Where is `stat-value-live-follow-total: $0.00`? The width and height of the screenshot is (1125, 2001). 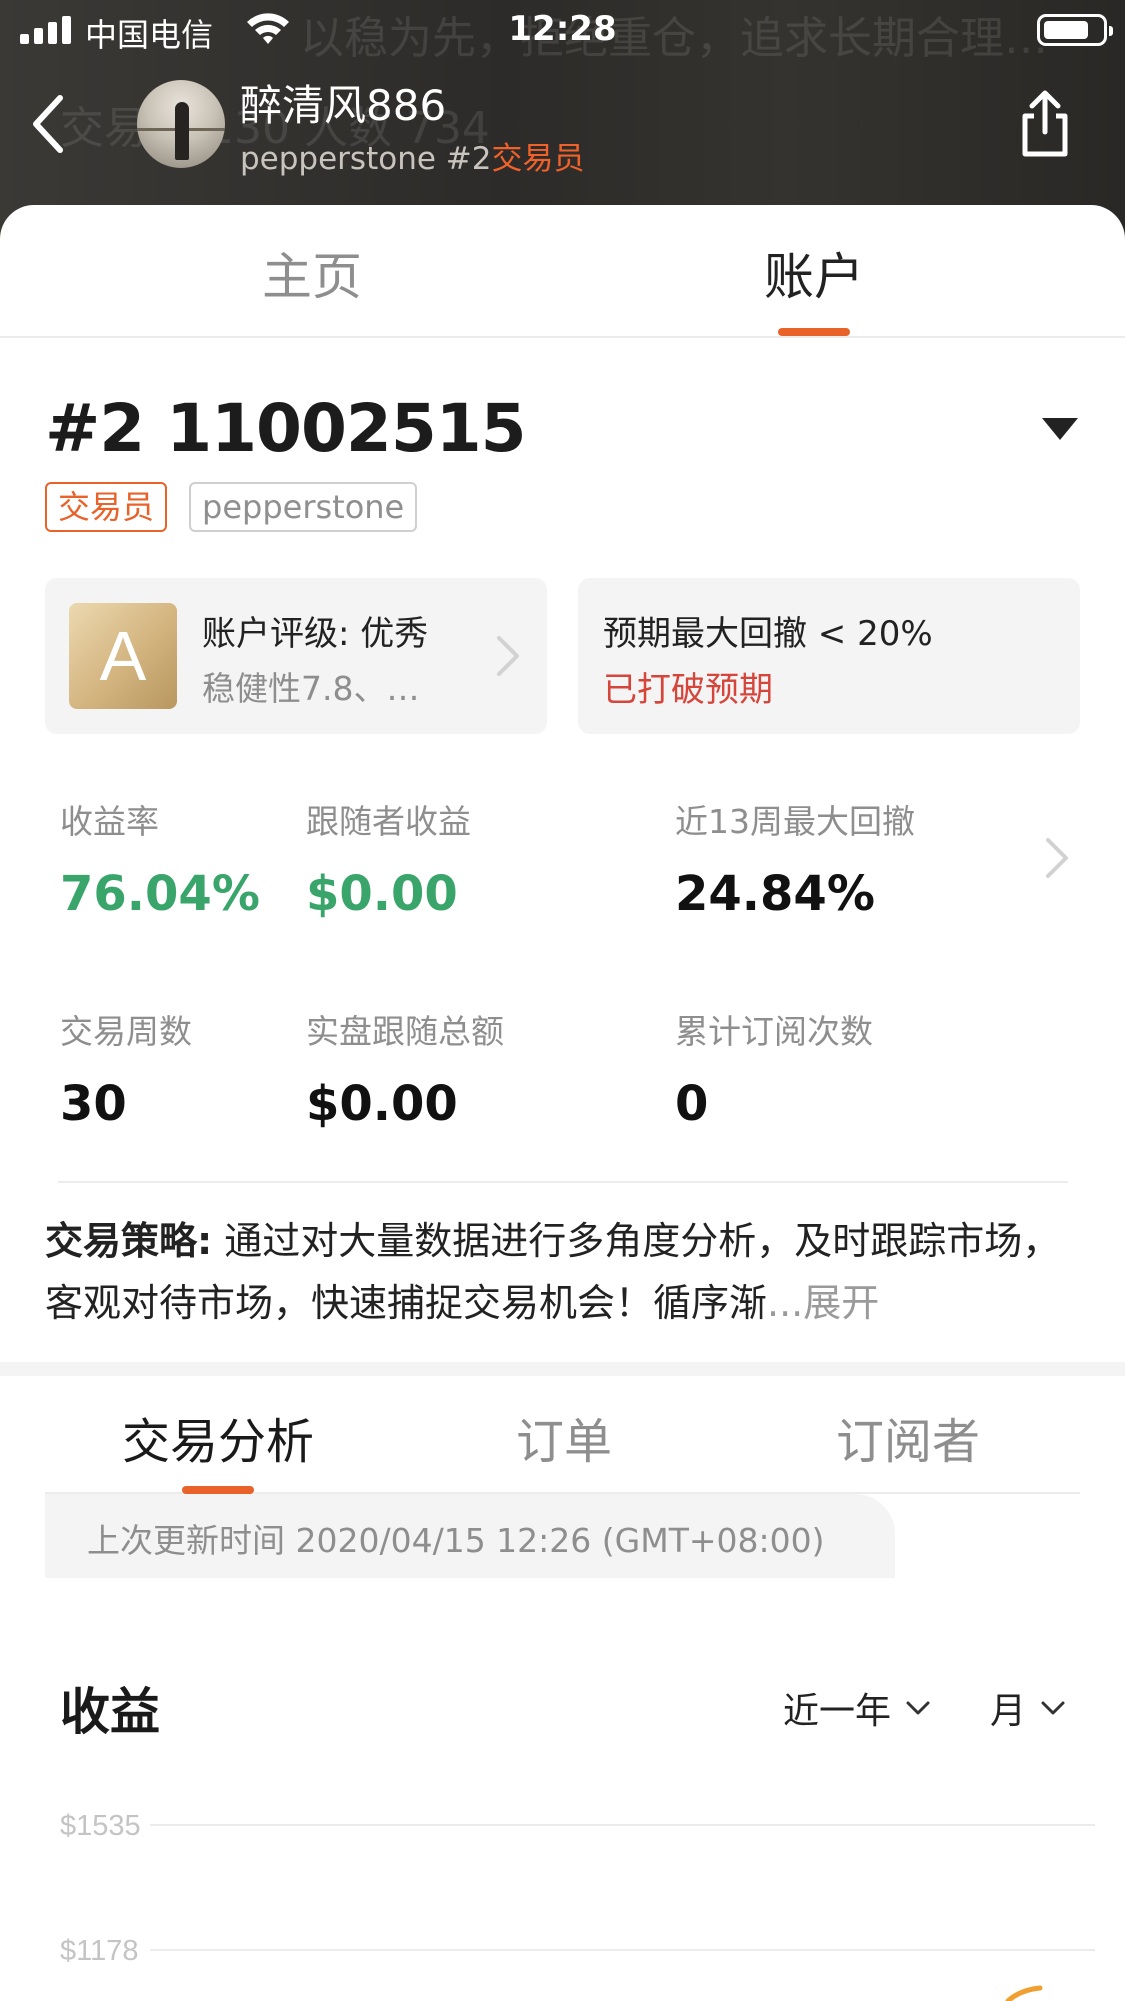
stat-value-live-follow-total: $0.00 is located at coordinates (382, 1104).